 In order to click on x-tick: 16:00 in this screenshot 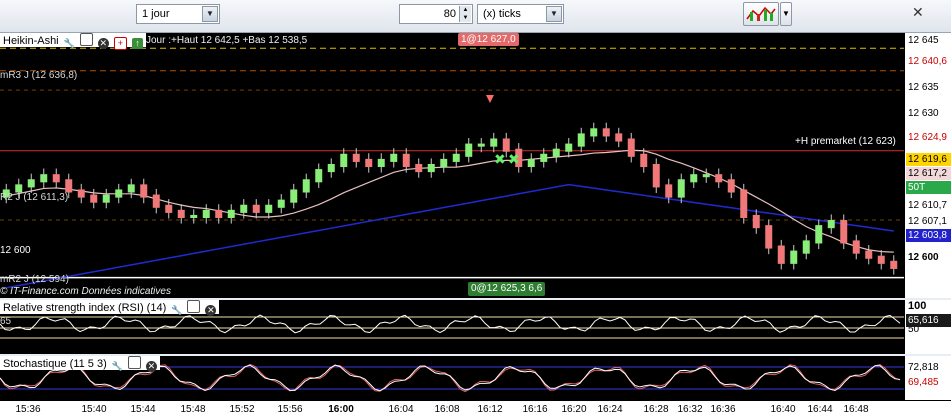, I will do `click(341, 409)`.